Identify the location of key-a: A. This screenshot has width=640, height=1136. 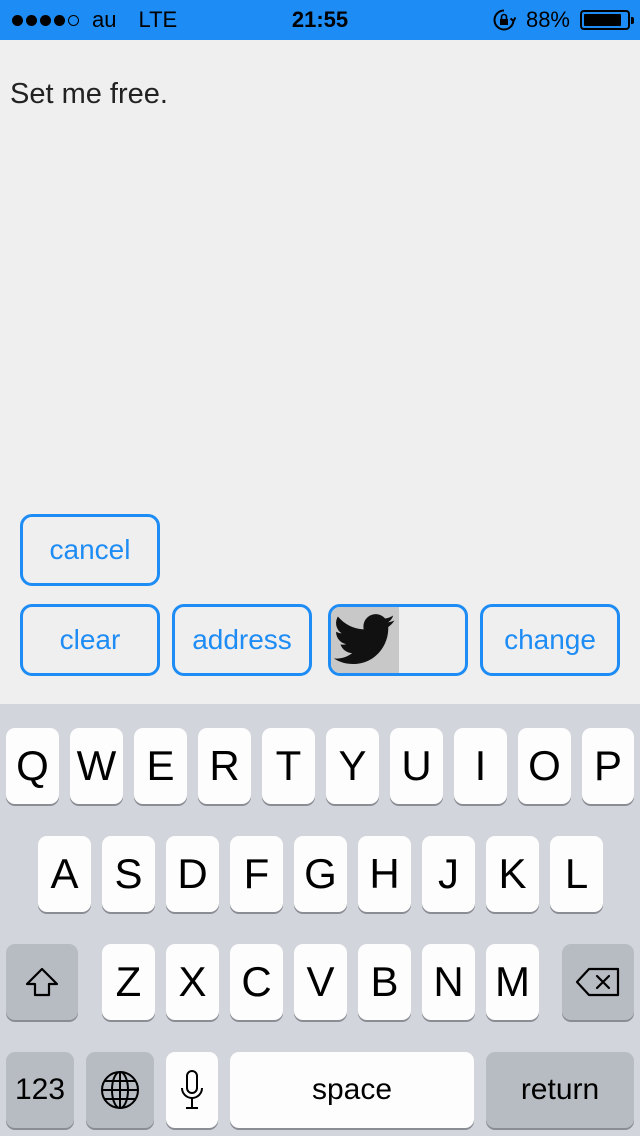
(64, 874).